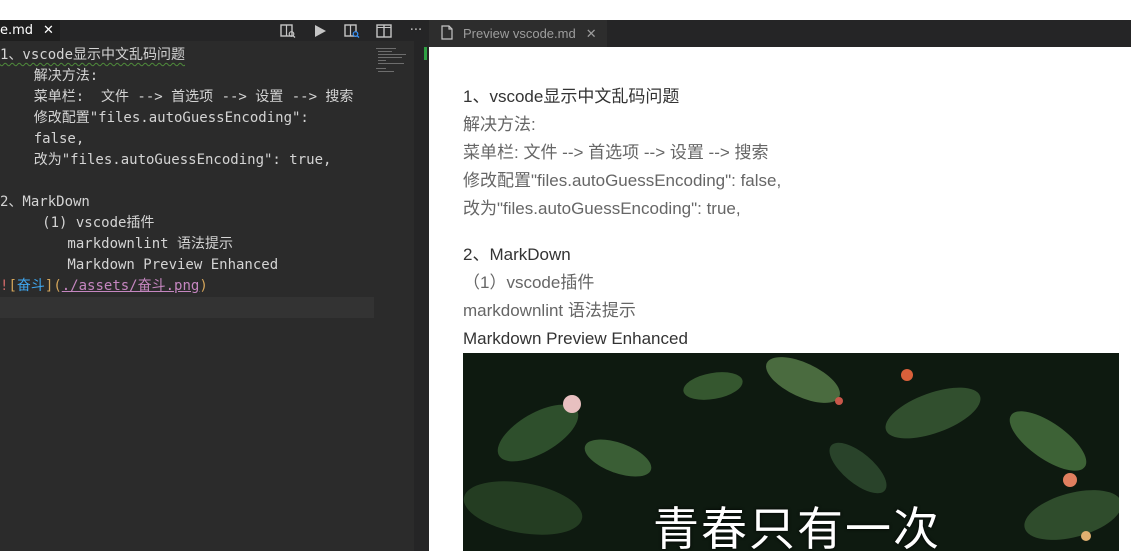  What do you see at coordinates (139, 265) in the screenshot?
I see `code-line: Markdown Preview Enhanced` at bounding box center [139, 265].